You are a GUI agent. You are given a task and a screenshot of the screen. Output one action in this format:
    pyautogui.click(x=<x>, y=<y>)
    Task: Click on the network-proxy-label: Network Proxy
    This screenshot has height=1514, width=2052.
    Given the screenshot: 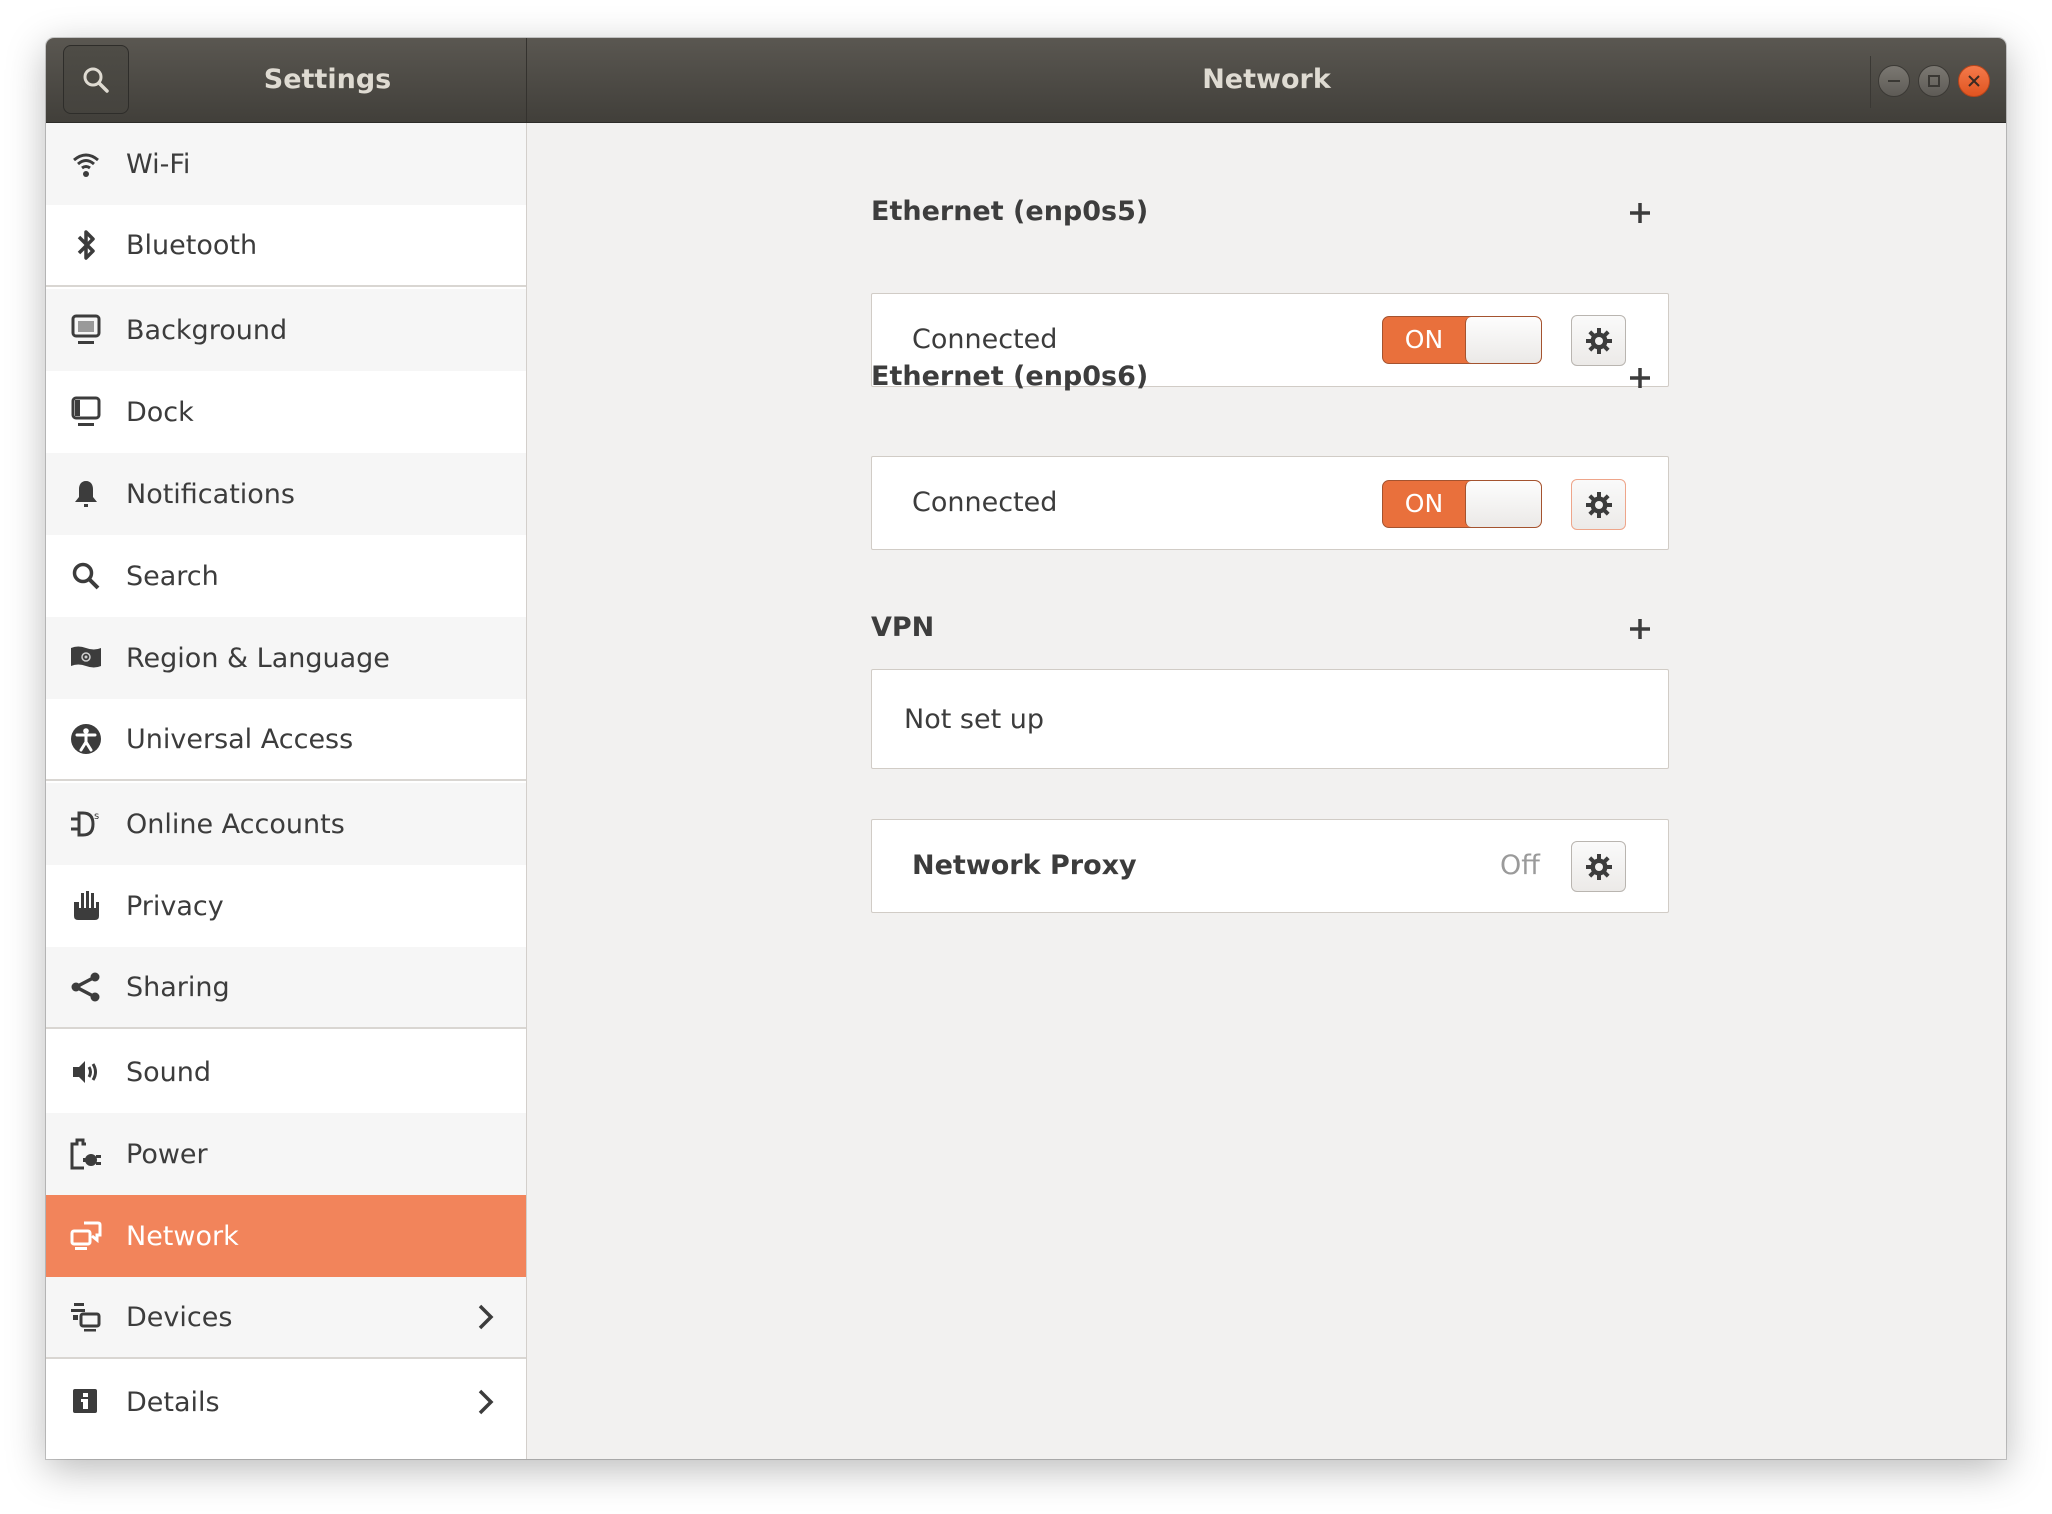 What is the action you would take?
    pyautogui.click(x=1024, y=865)
    